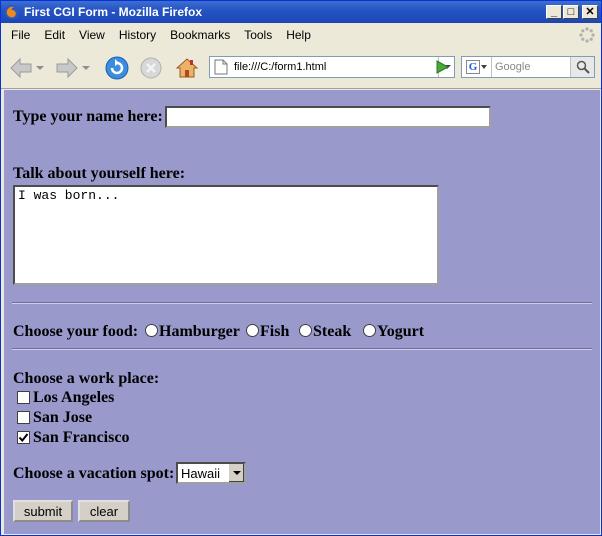 Image resolution: width=602 pixels, height=536 pixels. I want to click on work-option-label: San Jose, so click(63, 417).